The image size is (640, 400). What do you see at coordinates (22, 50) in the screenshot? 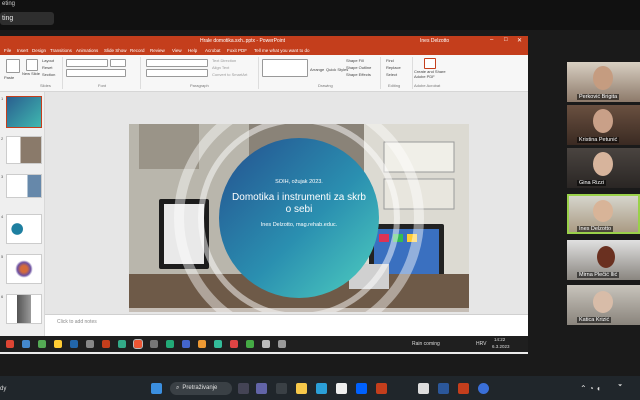
I see `tab-insert: Insert` at bounding box center [22, 50].